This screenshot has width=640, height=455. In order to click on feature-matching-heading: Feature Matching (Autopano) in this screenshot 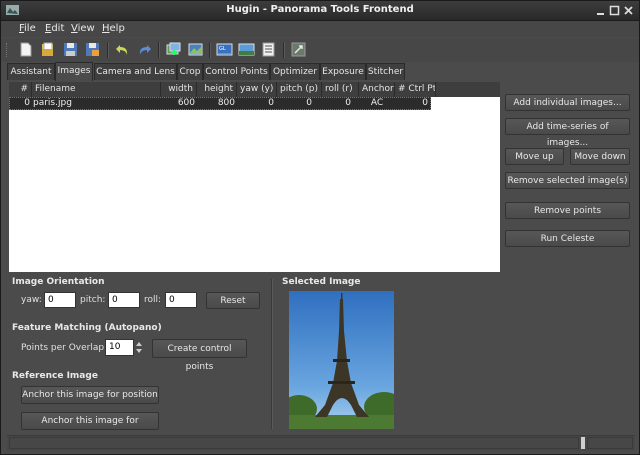, I will do `click(87, 328)`.